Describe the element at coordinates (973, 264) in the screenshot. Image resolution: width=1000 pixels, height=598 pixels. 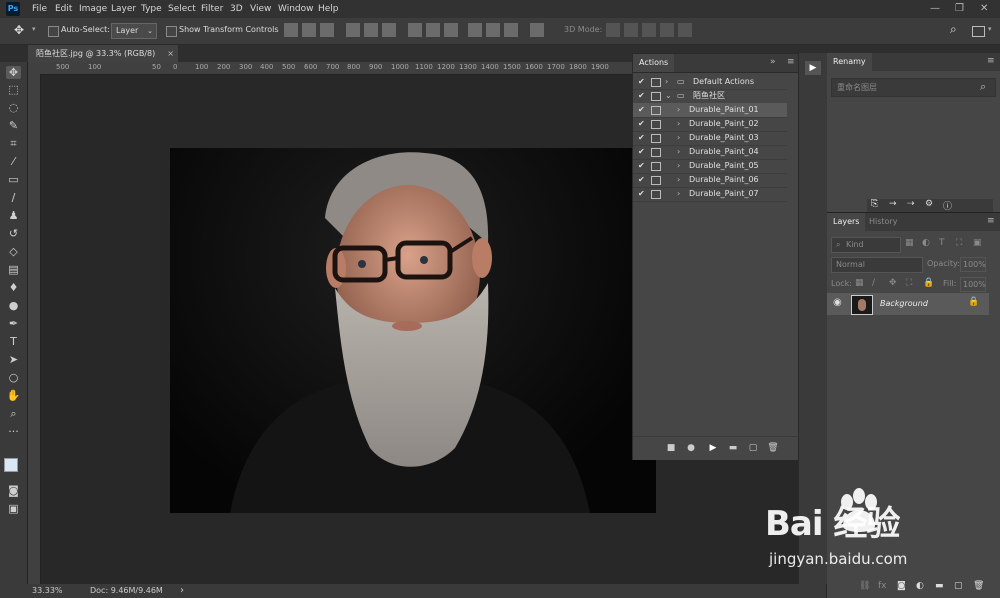
I see `opacity-value: 100%` at that location.